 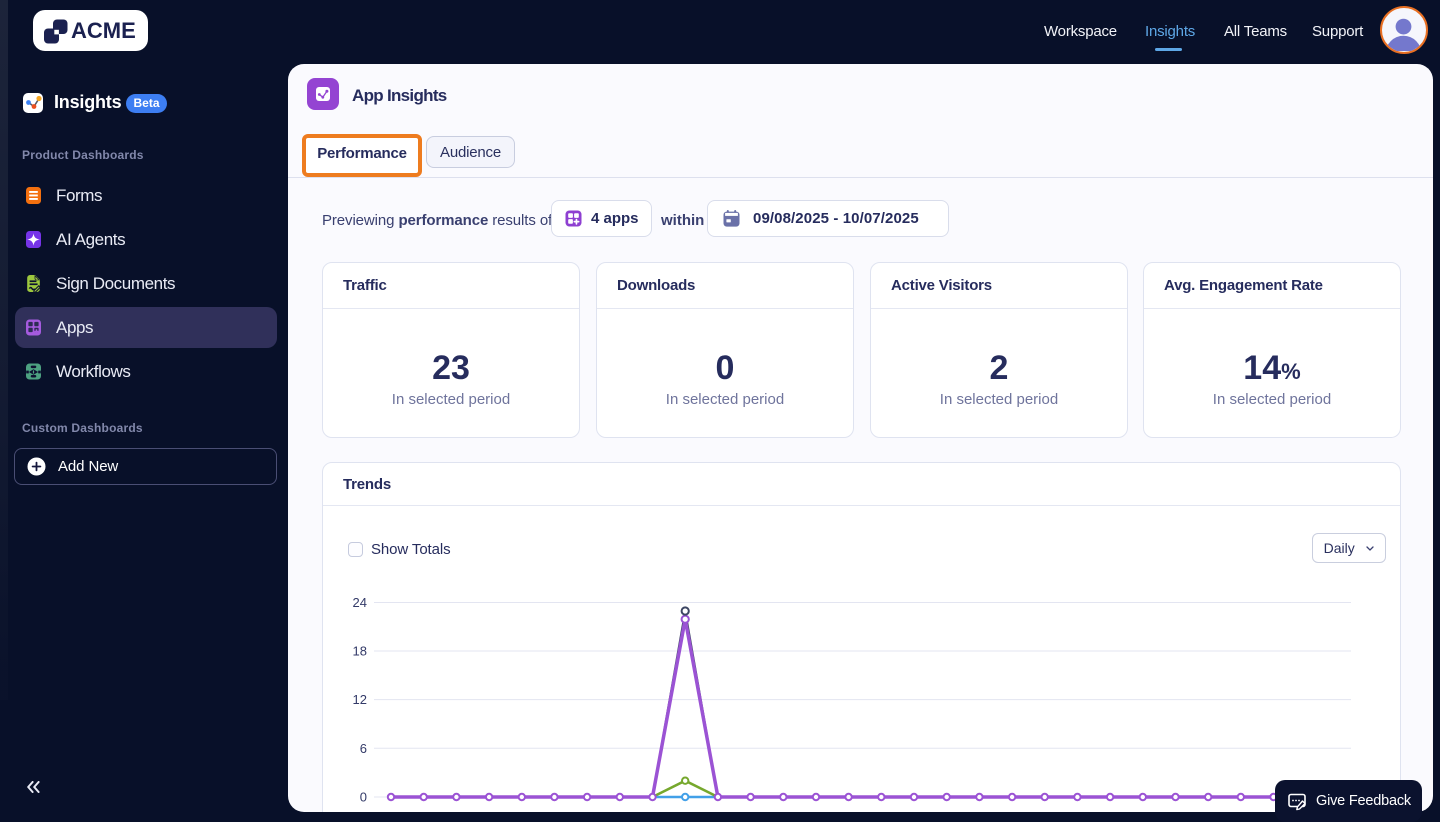 What do you see at coordinates (363, 797) in the screenshot?
I see `svg-text: 0` at bounding box center [363, 797].